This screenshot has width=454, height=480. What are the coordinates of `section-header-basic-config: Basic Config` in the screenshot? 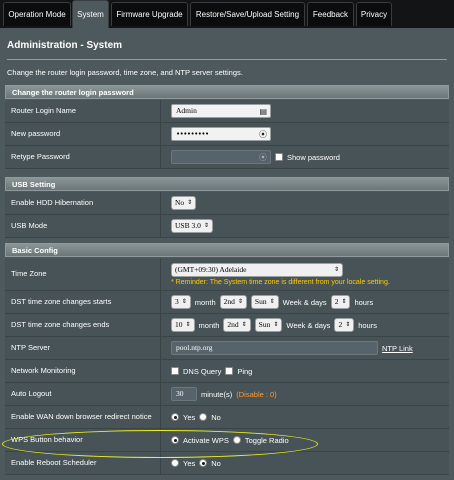 It's located at (227, 250).